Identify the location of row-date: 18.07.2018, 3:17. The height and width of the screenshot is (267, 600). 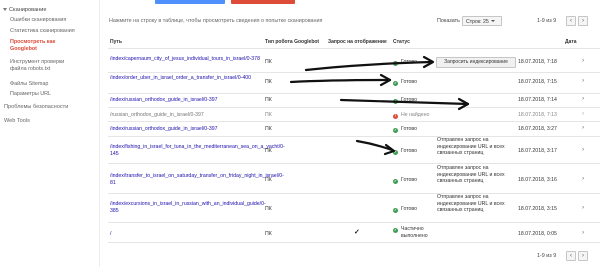
(537, 151).